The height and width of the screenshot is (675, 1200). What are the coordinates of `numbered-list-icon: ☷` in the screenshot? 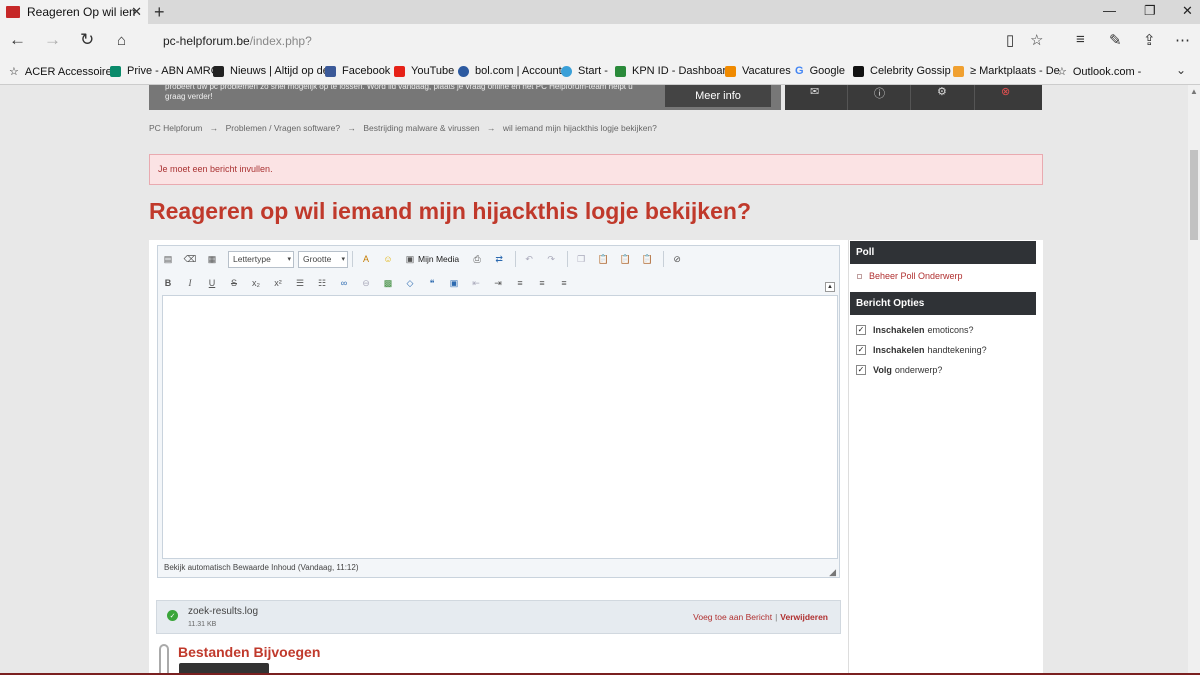 It's located at (322, 283).